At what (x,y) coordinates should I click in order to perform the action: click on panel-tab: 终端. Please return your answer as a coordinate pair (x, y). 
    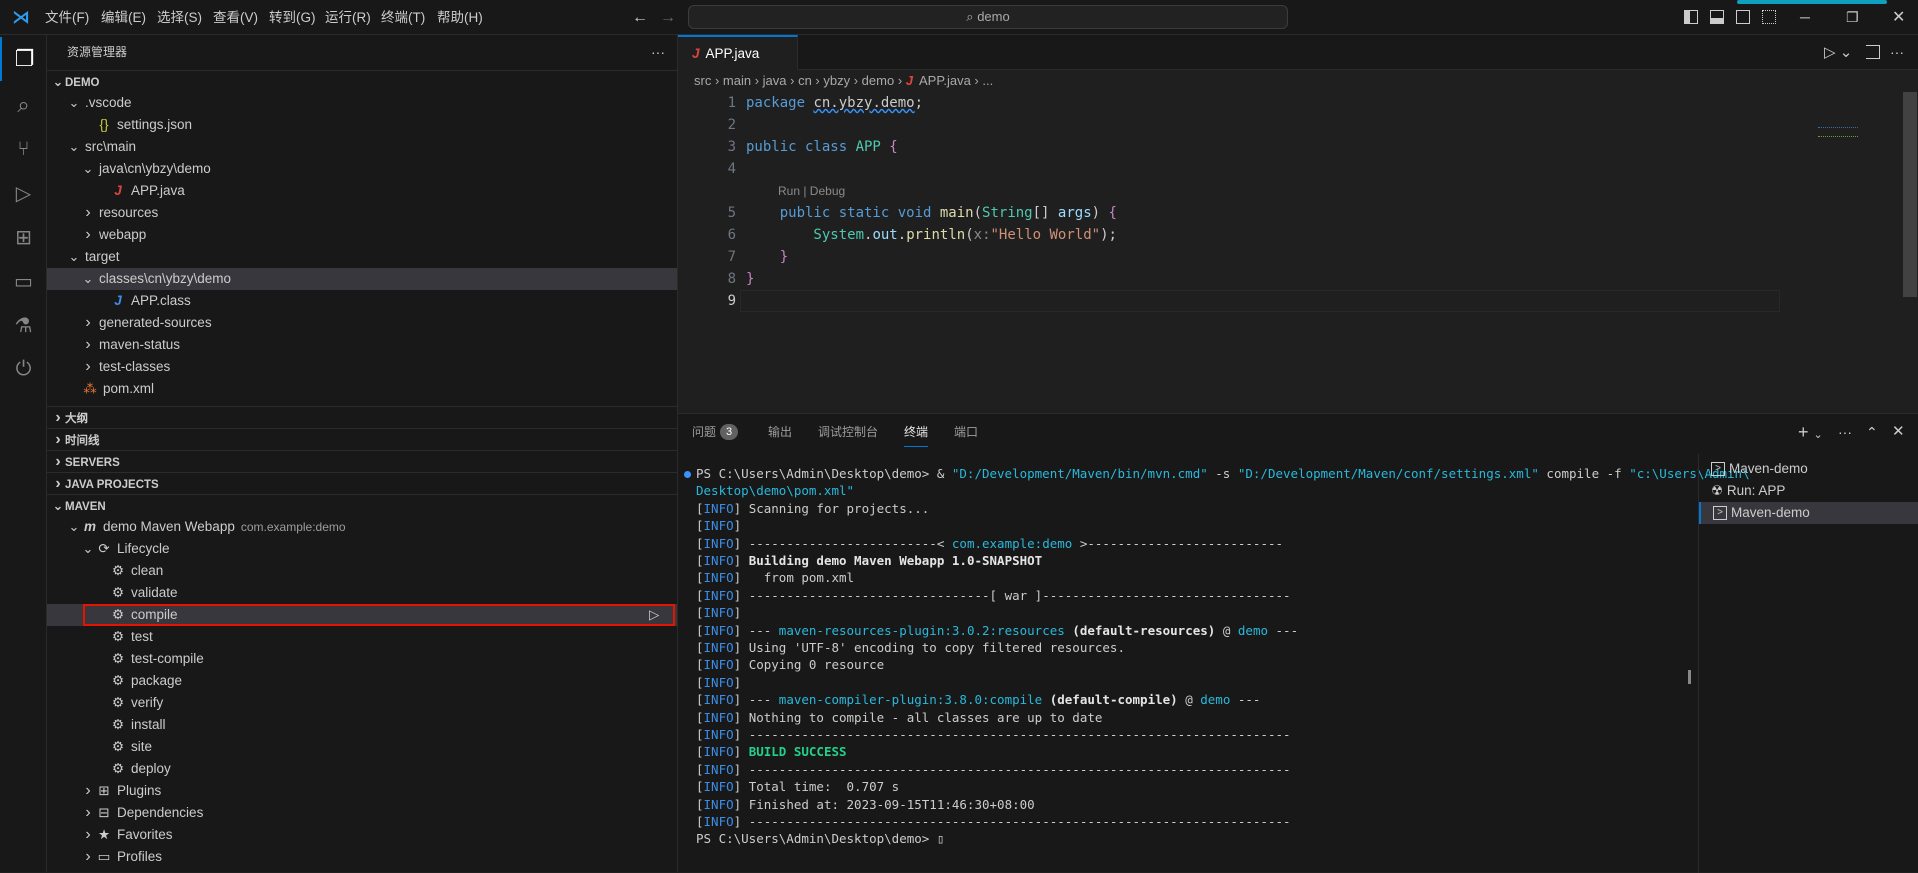
    Looking at the image, I should click on (916, 432).